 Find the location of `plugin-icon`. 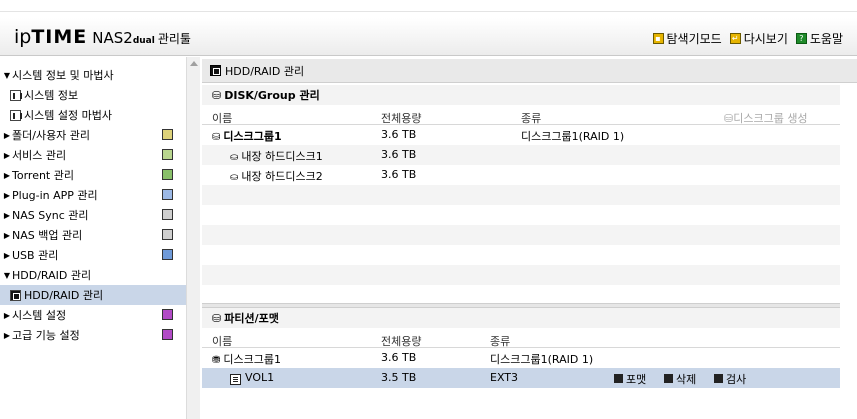

plugin-icon is located at coordinates (167, 194).